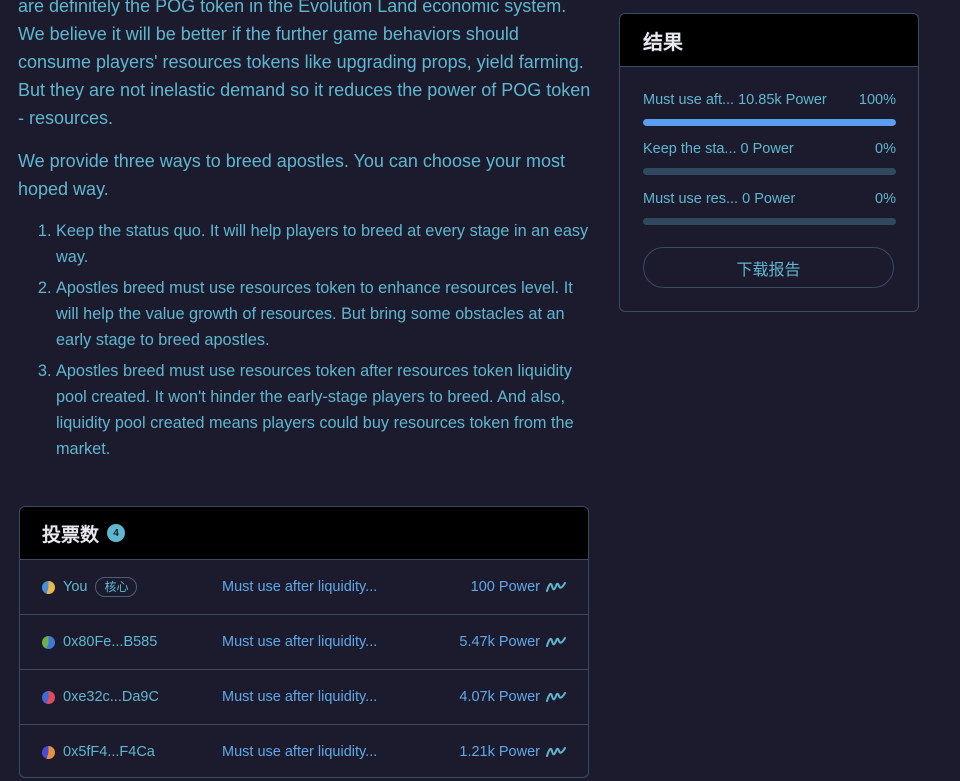  I want to click on result-progress-fill, so click(769, 122).